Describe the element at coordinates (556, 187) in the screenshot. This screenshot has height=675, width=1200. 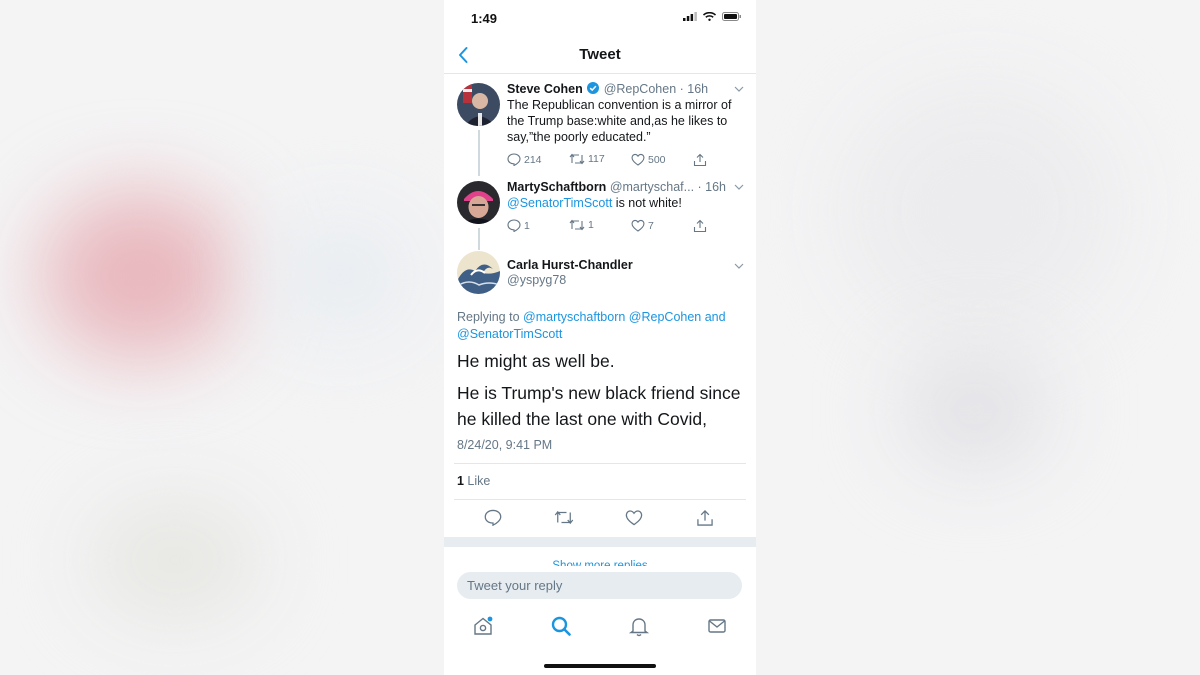
I see `author-name: MartySchaftborn` at that location.